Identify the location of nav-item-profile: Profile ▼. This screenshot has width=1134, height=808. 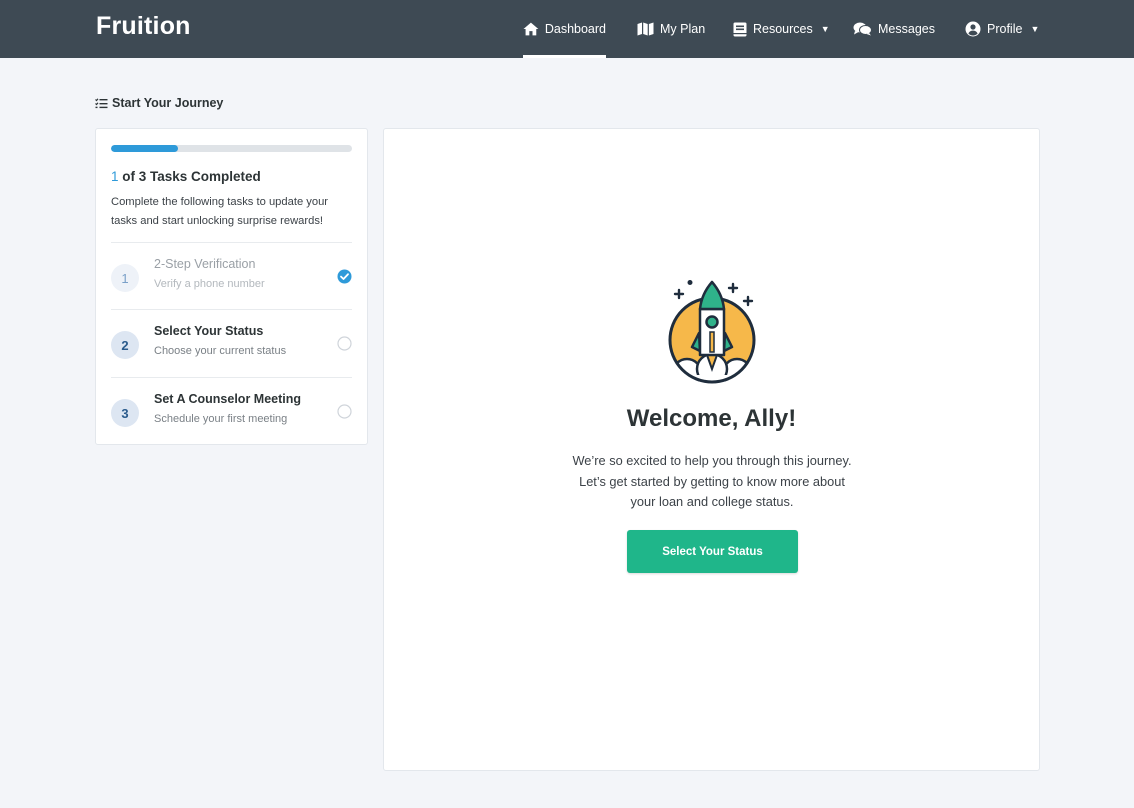
(1002, 29).